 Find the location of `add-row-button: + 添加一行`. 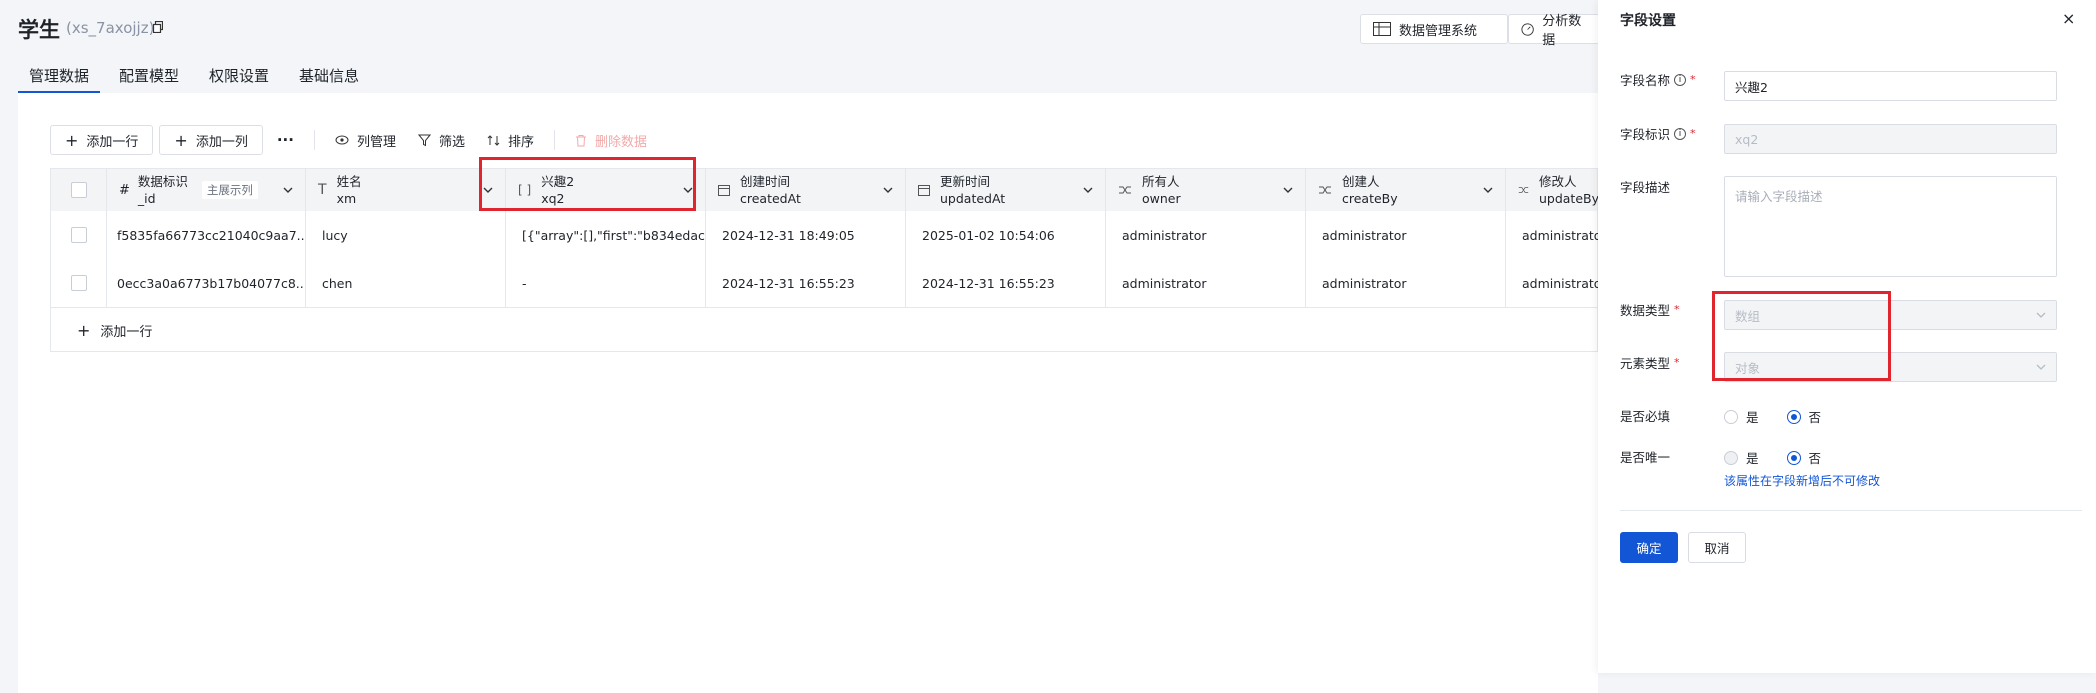

add-row-button: + 添加一行 is located at coordinates (102, 140).